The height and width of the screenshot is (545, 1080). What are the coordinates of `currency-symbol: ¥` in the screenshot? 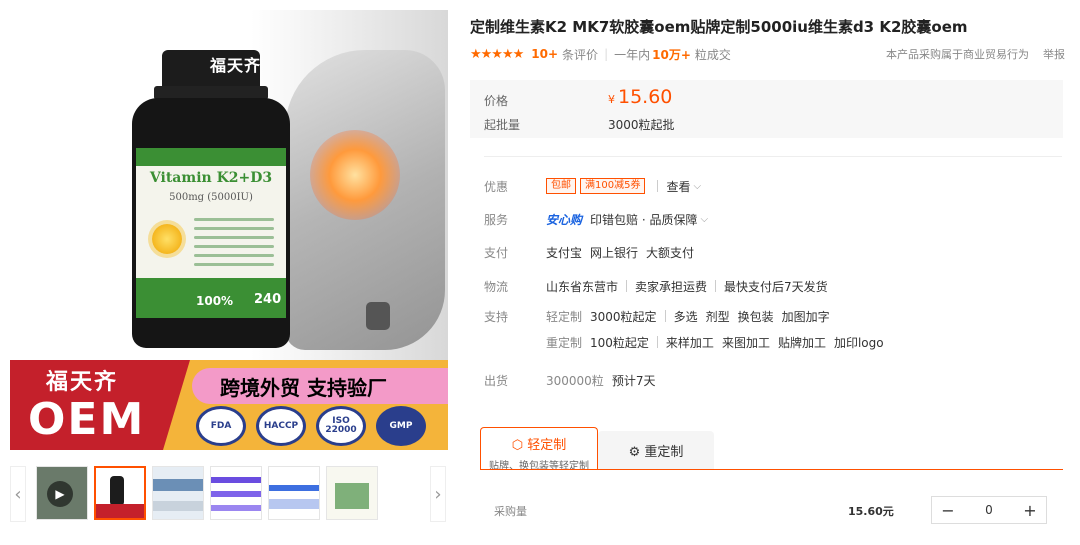 It's located at (611, 99).